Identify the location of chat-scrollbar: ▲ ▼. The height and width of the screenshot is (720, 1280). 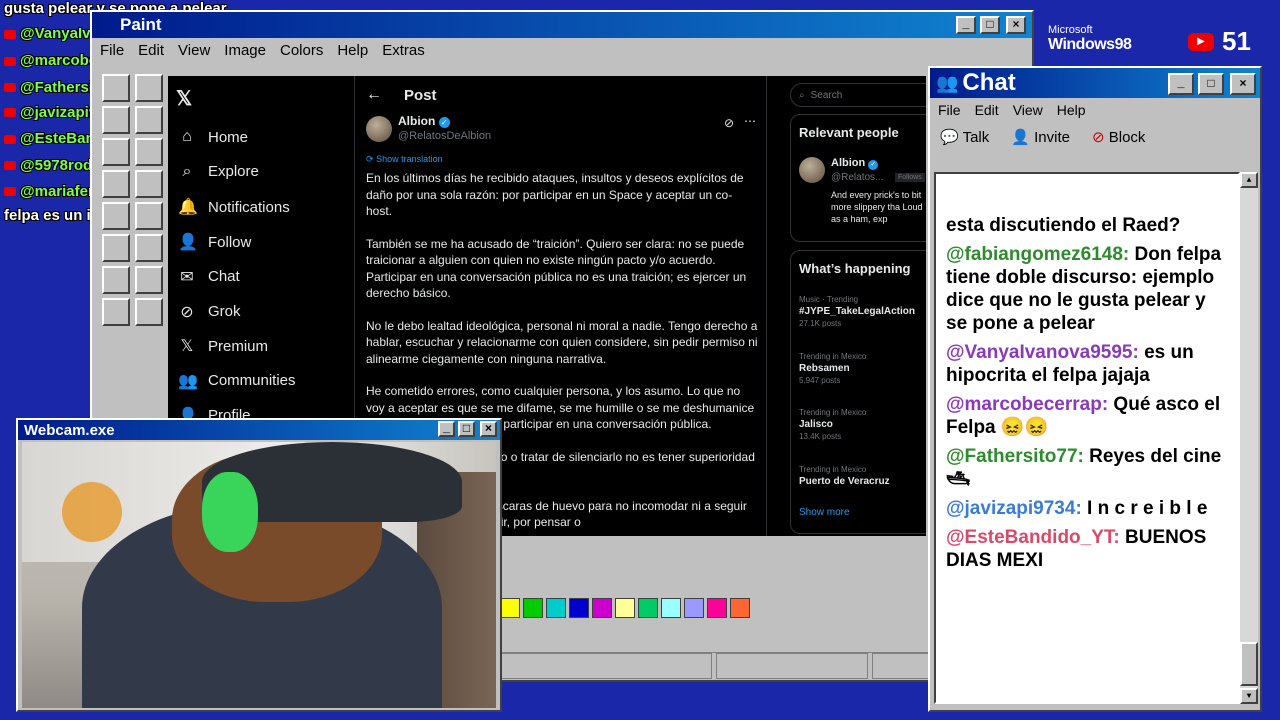
(1249, 438).